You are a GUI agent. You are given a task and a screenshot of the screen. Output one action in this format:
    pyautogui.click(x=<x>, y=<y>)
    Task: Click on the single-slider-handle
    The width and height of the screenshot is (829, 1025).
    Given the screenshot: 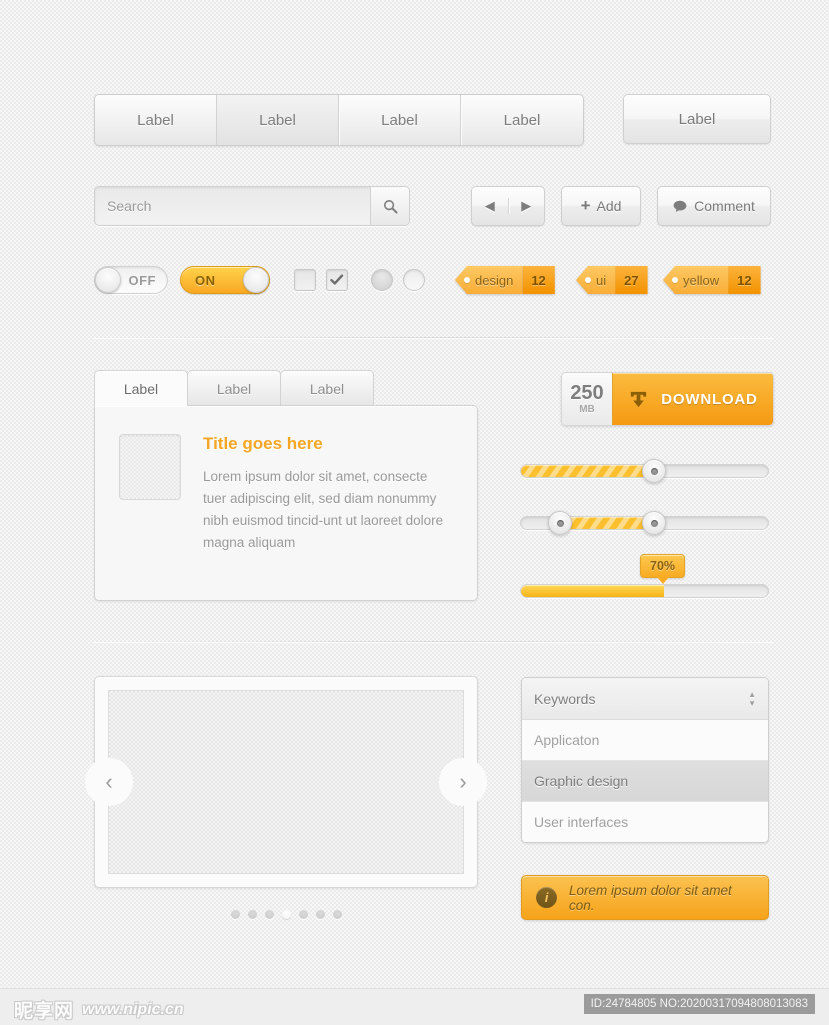 What is the action you would take?
    pyautogui.click(x=654, y=471)
    